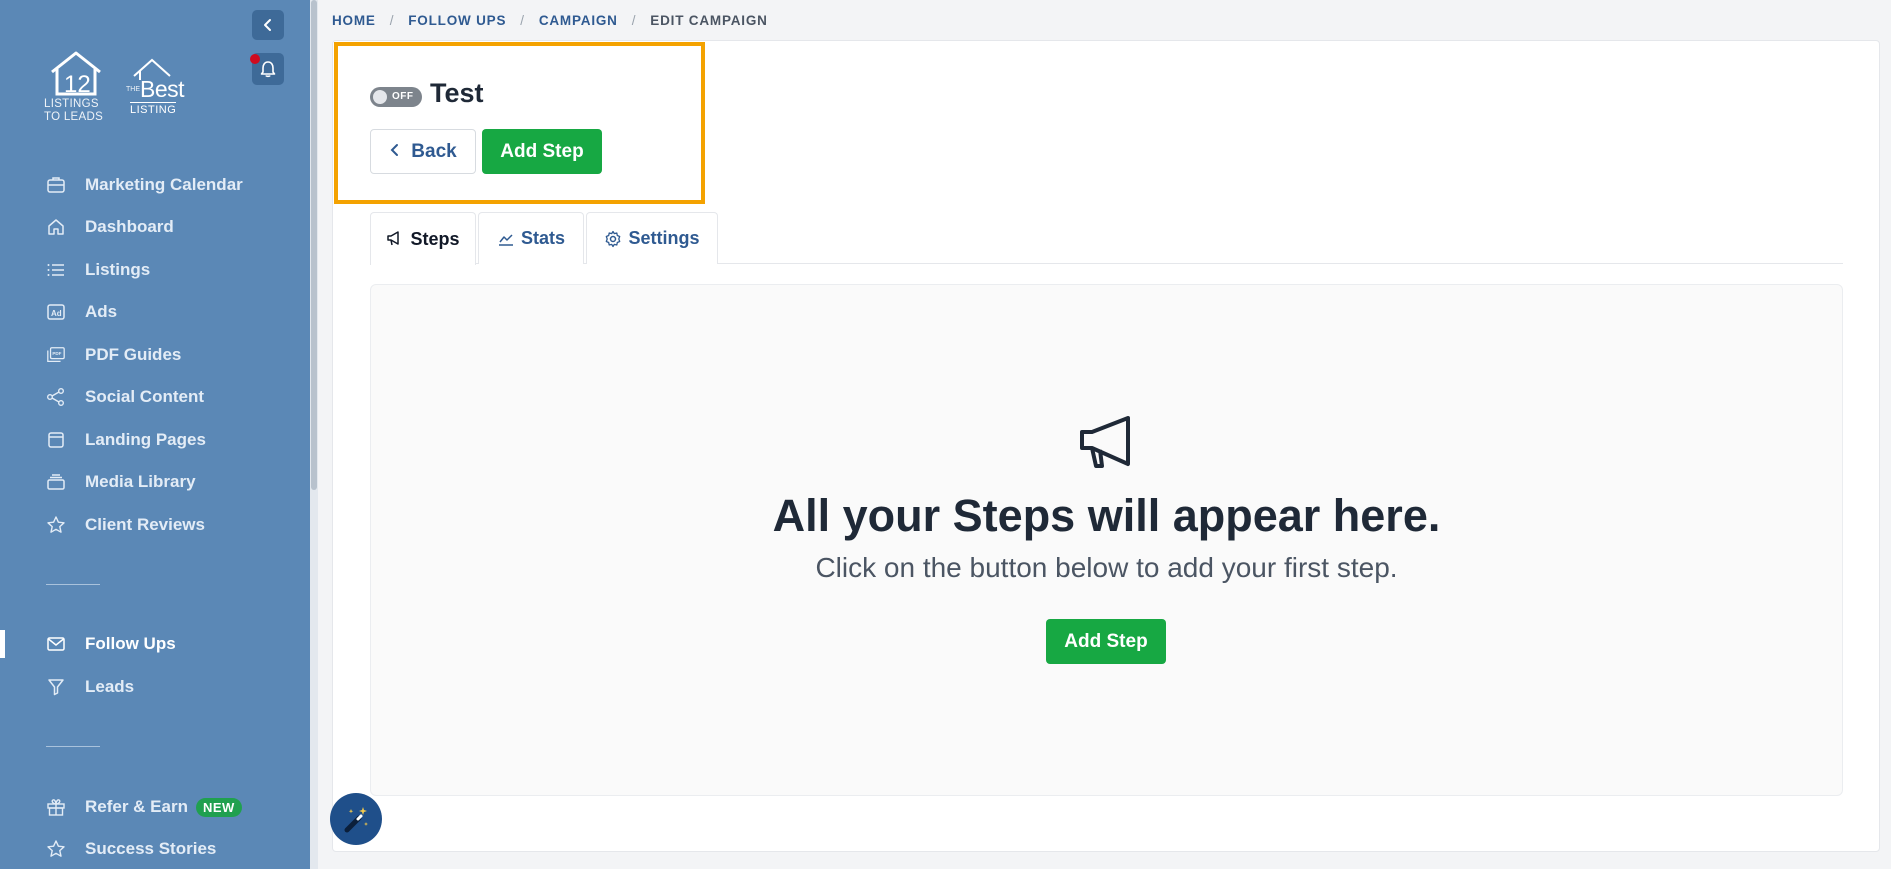 The height and width of the screenshot is (869, 1891). I want to click on magic-wand-button, so click(356, 819).